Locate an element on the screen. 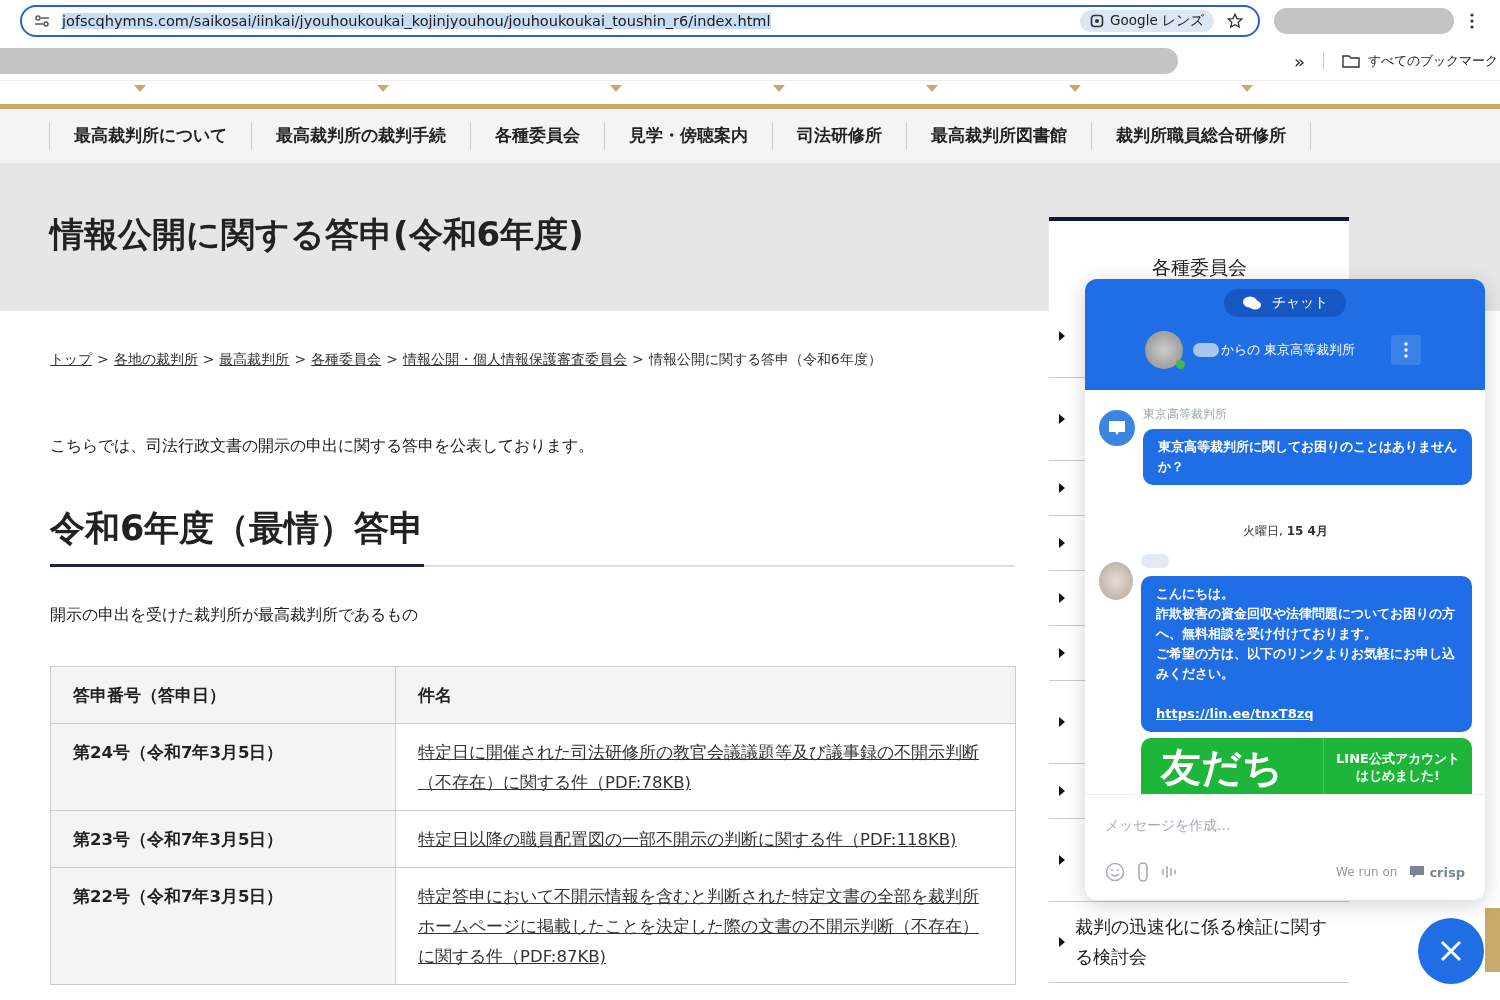  star-icon is located at coordinates (1235, 21).